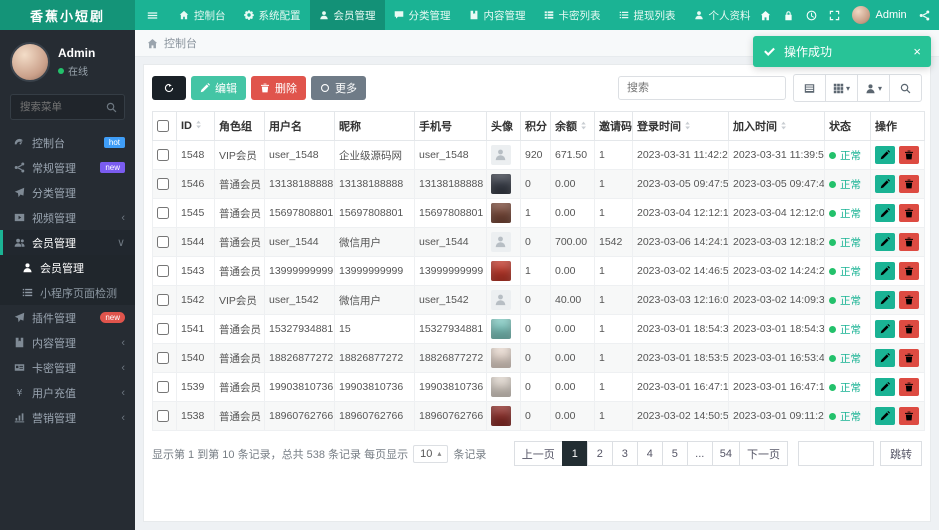  Describe the element at coordinates (67, 367) in the screenshot. I see `sidebar-item: 卡密管理 ‹` at that location.